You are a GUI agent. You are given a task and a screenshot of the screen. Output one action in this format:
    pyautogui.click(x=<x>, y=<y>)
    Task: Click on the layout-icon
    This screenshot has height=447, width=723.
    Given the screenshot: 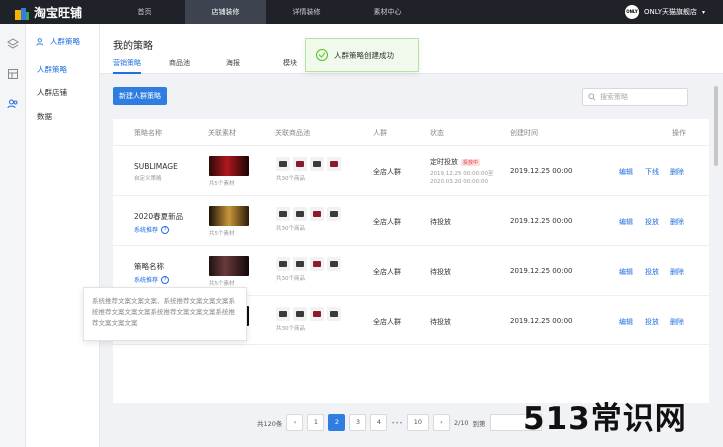 What is the action you would take?
    pyautogui.click(x=13, y=74)
    